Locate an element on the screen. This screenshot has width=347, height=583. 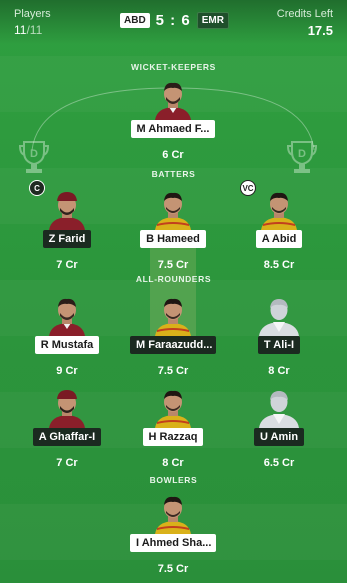
player-card-ar-3: T Ali-I 8 Cr is located at coordinates (279, 336).